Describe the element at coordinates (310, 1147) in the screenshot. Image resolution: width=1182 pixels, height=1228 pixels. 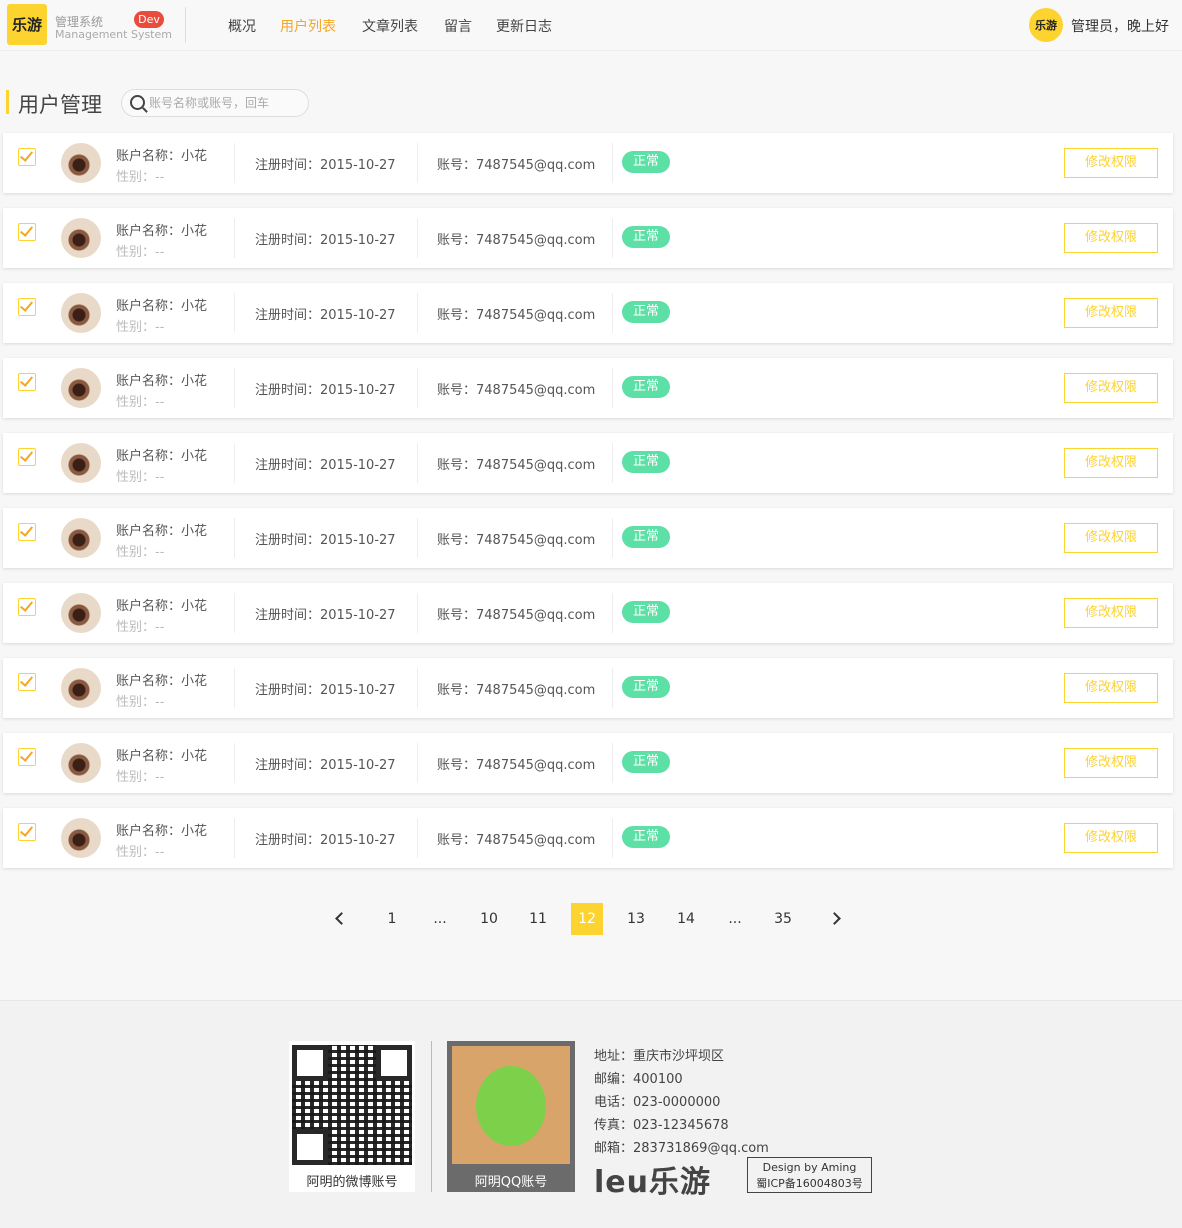
I see `qr-finder-pattern` at that location.